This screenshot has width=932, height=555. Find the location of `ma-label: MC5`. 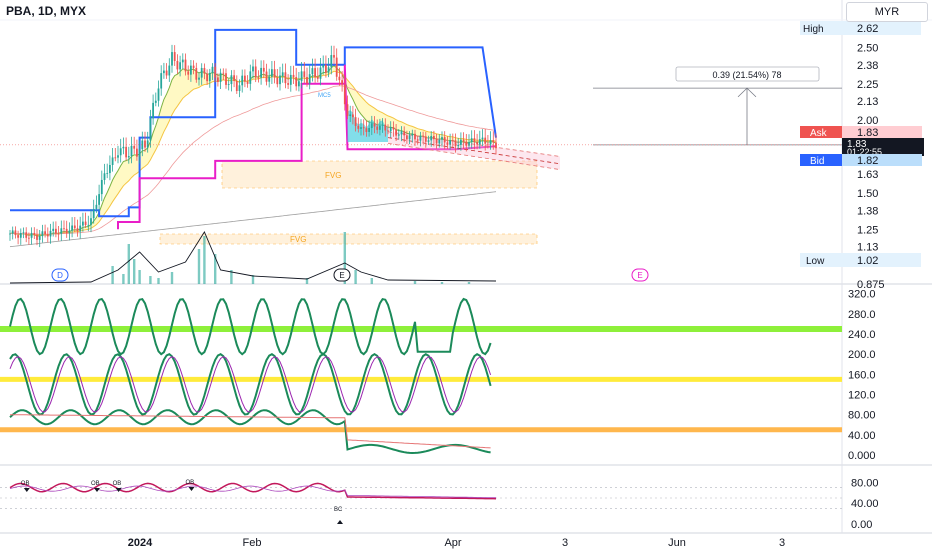

ma-label: MC5 is located at coordinates (324, 96).